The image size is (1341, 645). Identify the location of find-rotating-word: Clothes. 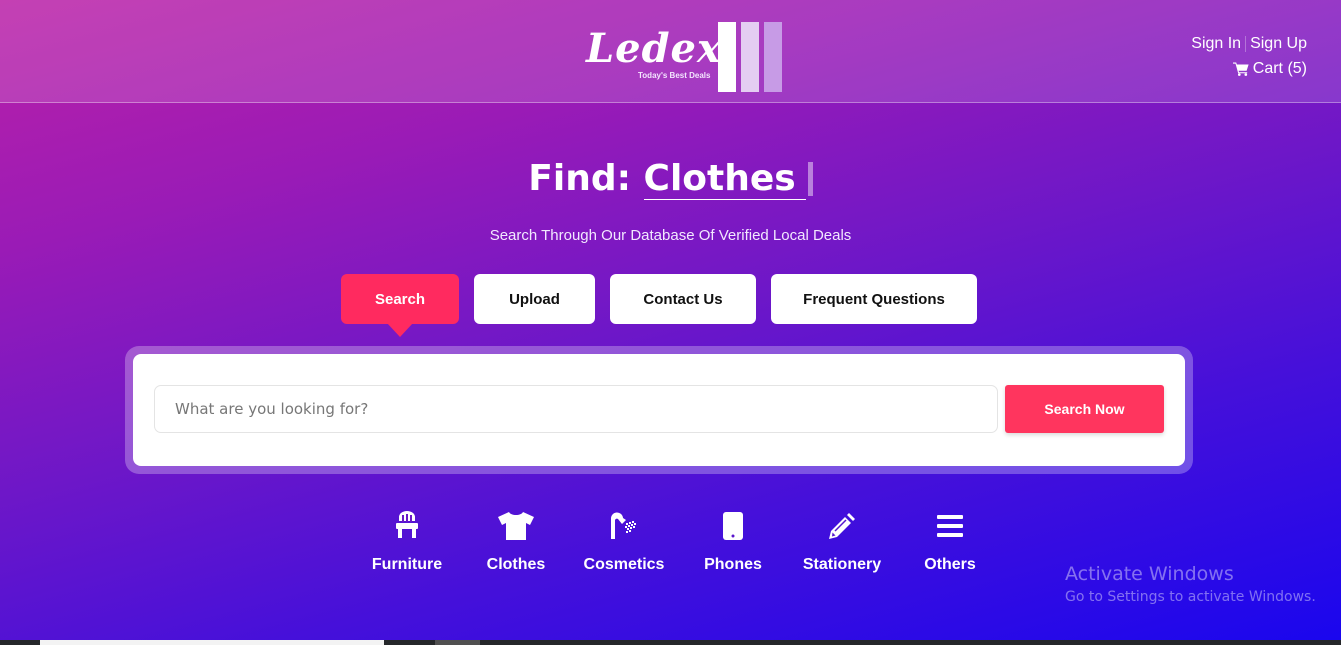
(724, 179).